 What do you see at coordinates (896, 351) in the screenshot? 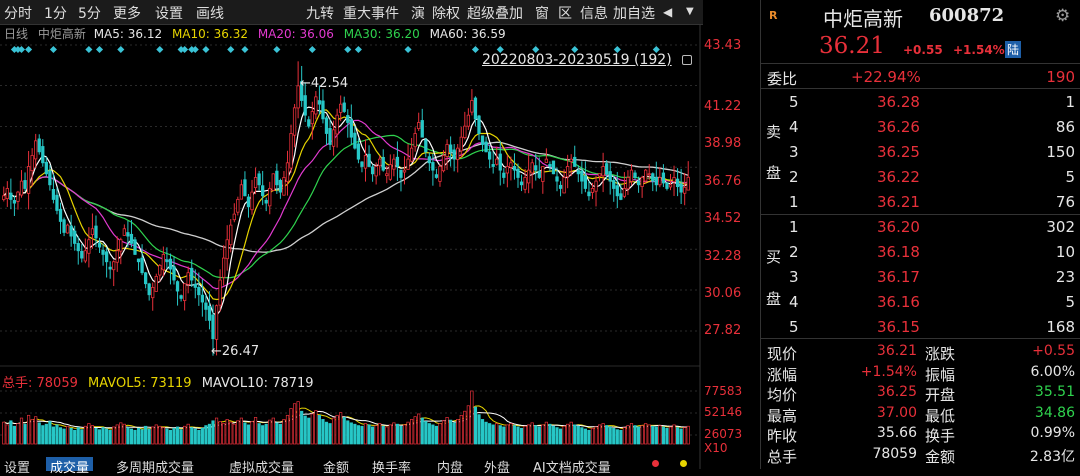
I see `stat-value: 36.21` at bounding box center [896, 351].